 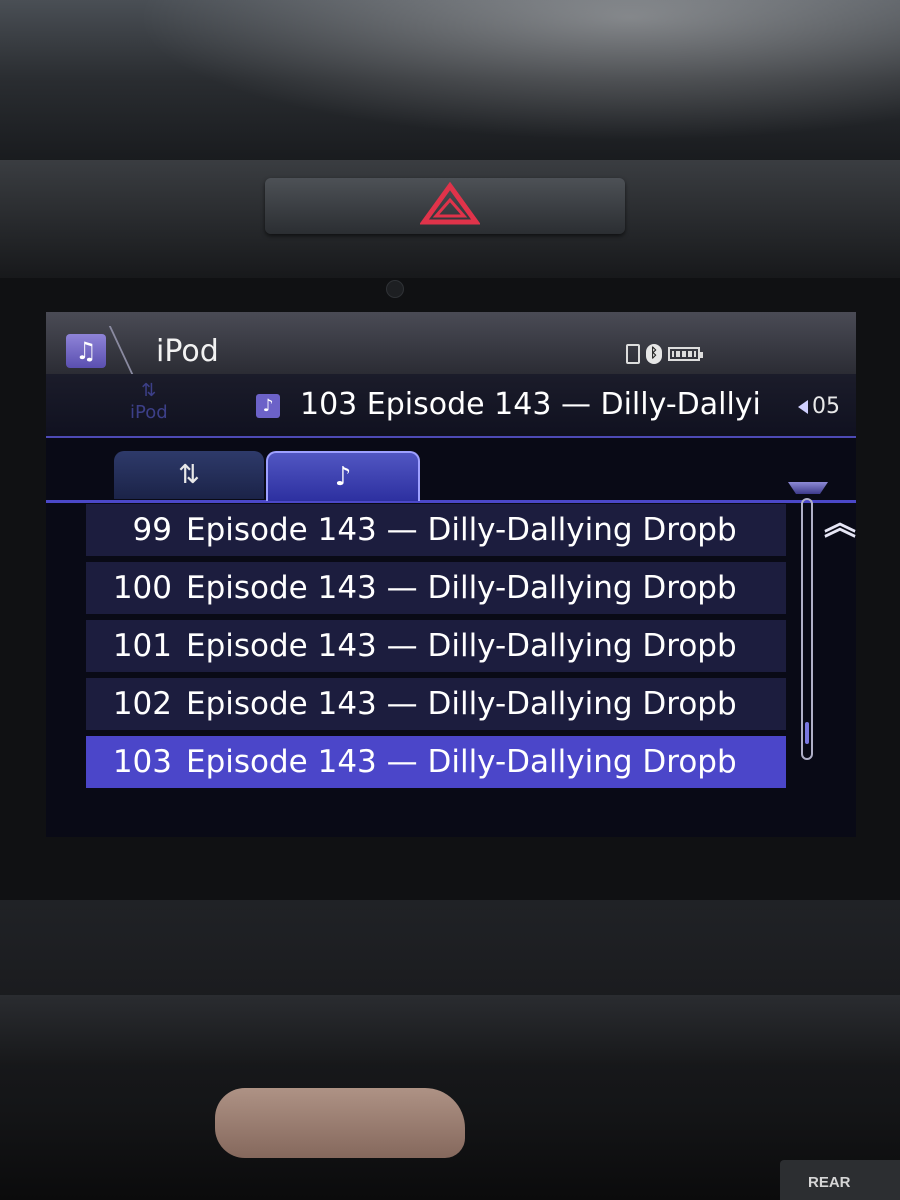 I want to click on bezel-ridge, so click(x=450, y=1030).